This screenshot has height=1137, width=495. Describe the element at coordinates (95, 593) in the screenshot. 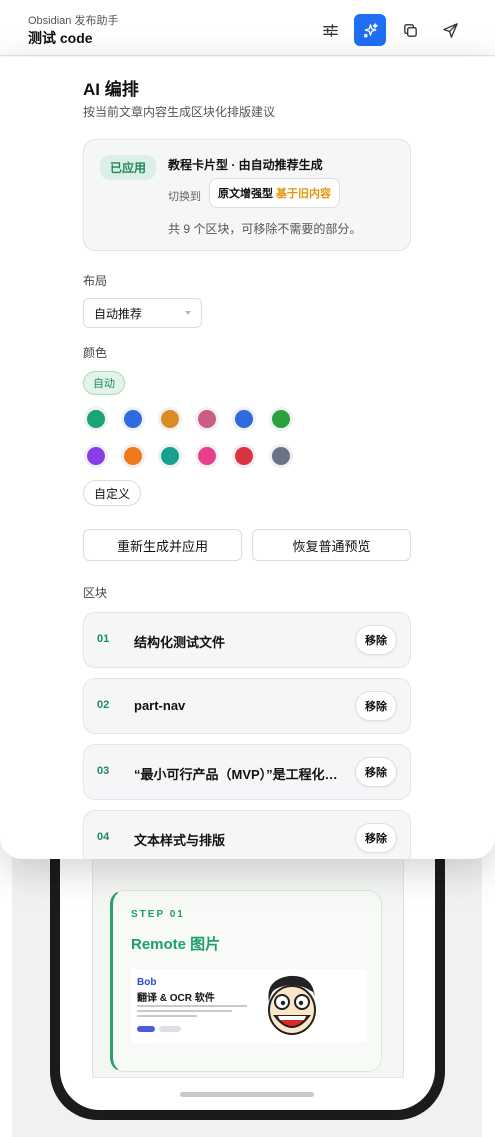

I see `blocks-label: 区块` at that location.